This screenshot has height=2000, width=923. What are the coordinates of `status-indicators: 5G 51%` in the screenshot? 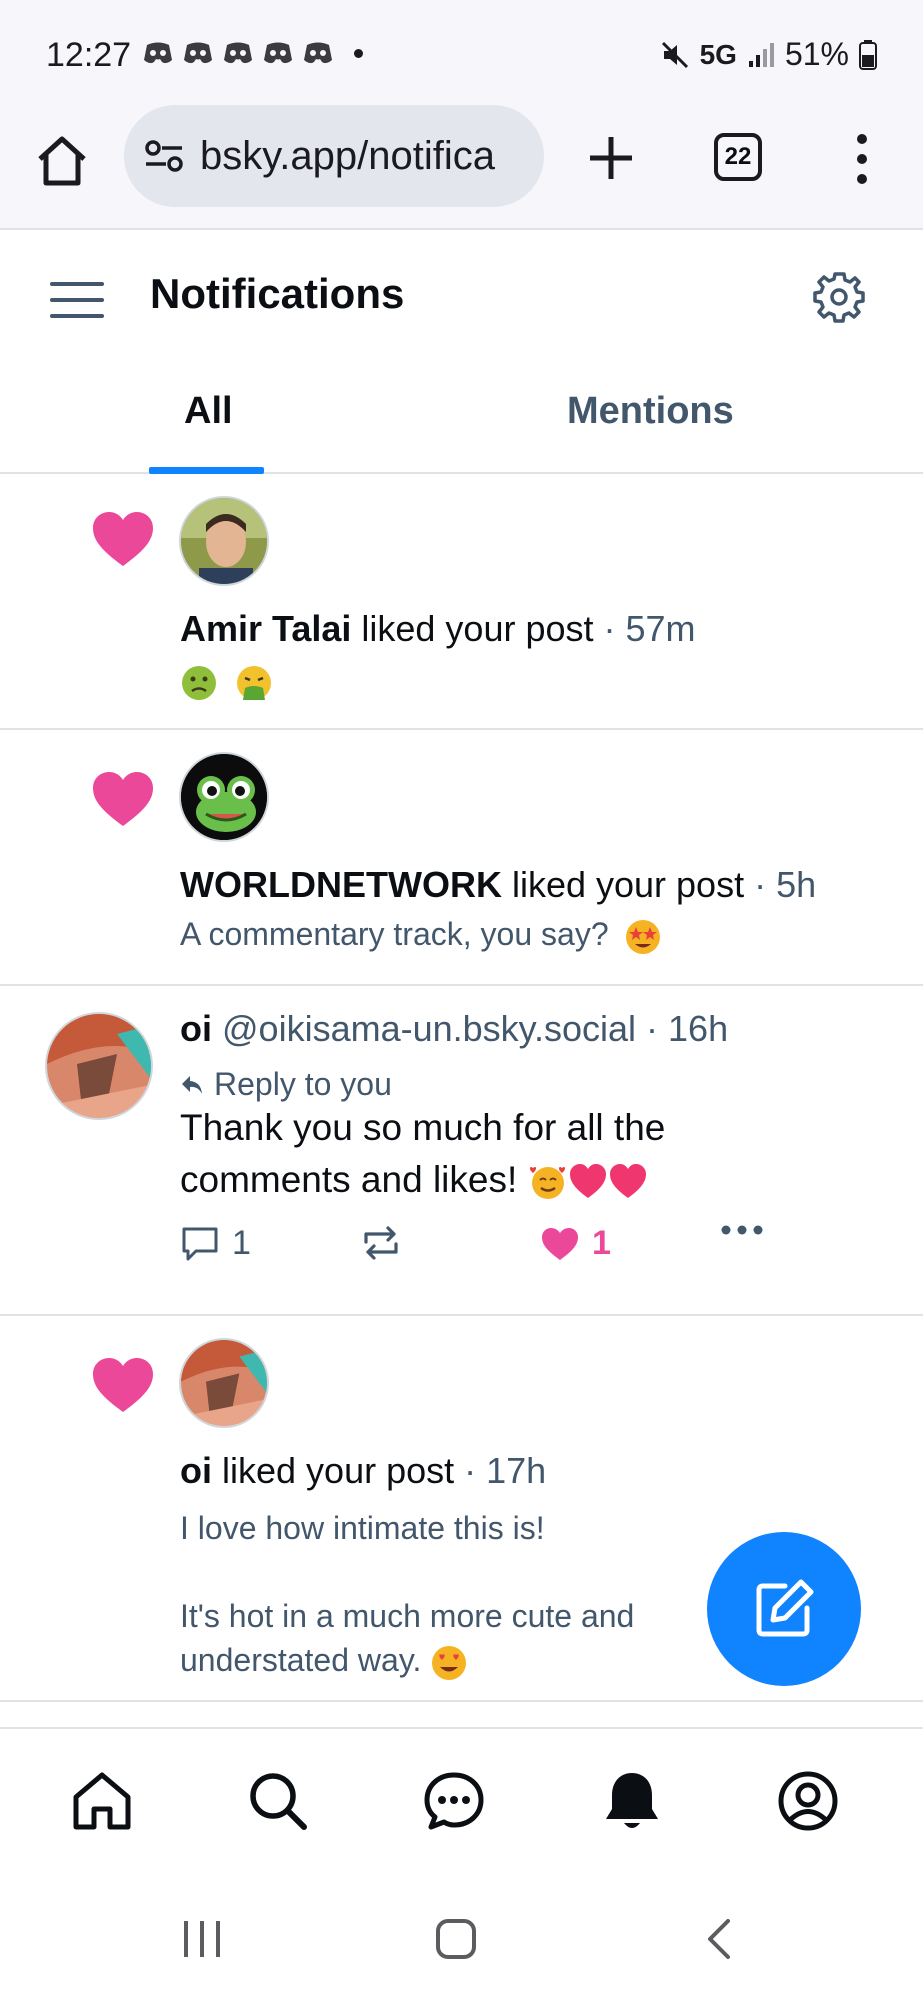 It's located at (768, 54).